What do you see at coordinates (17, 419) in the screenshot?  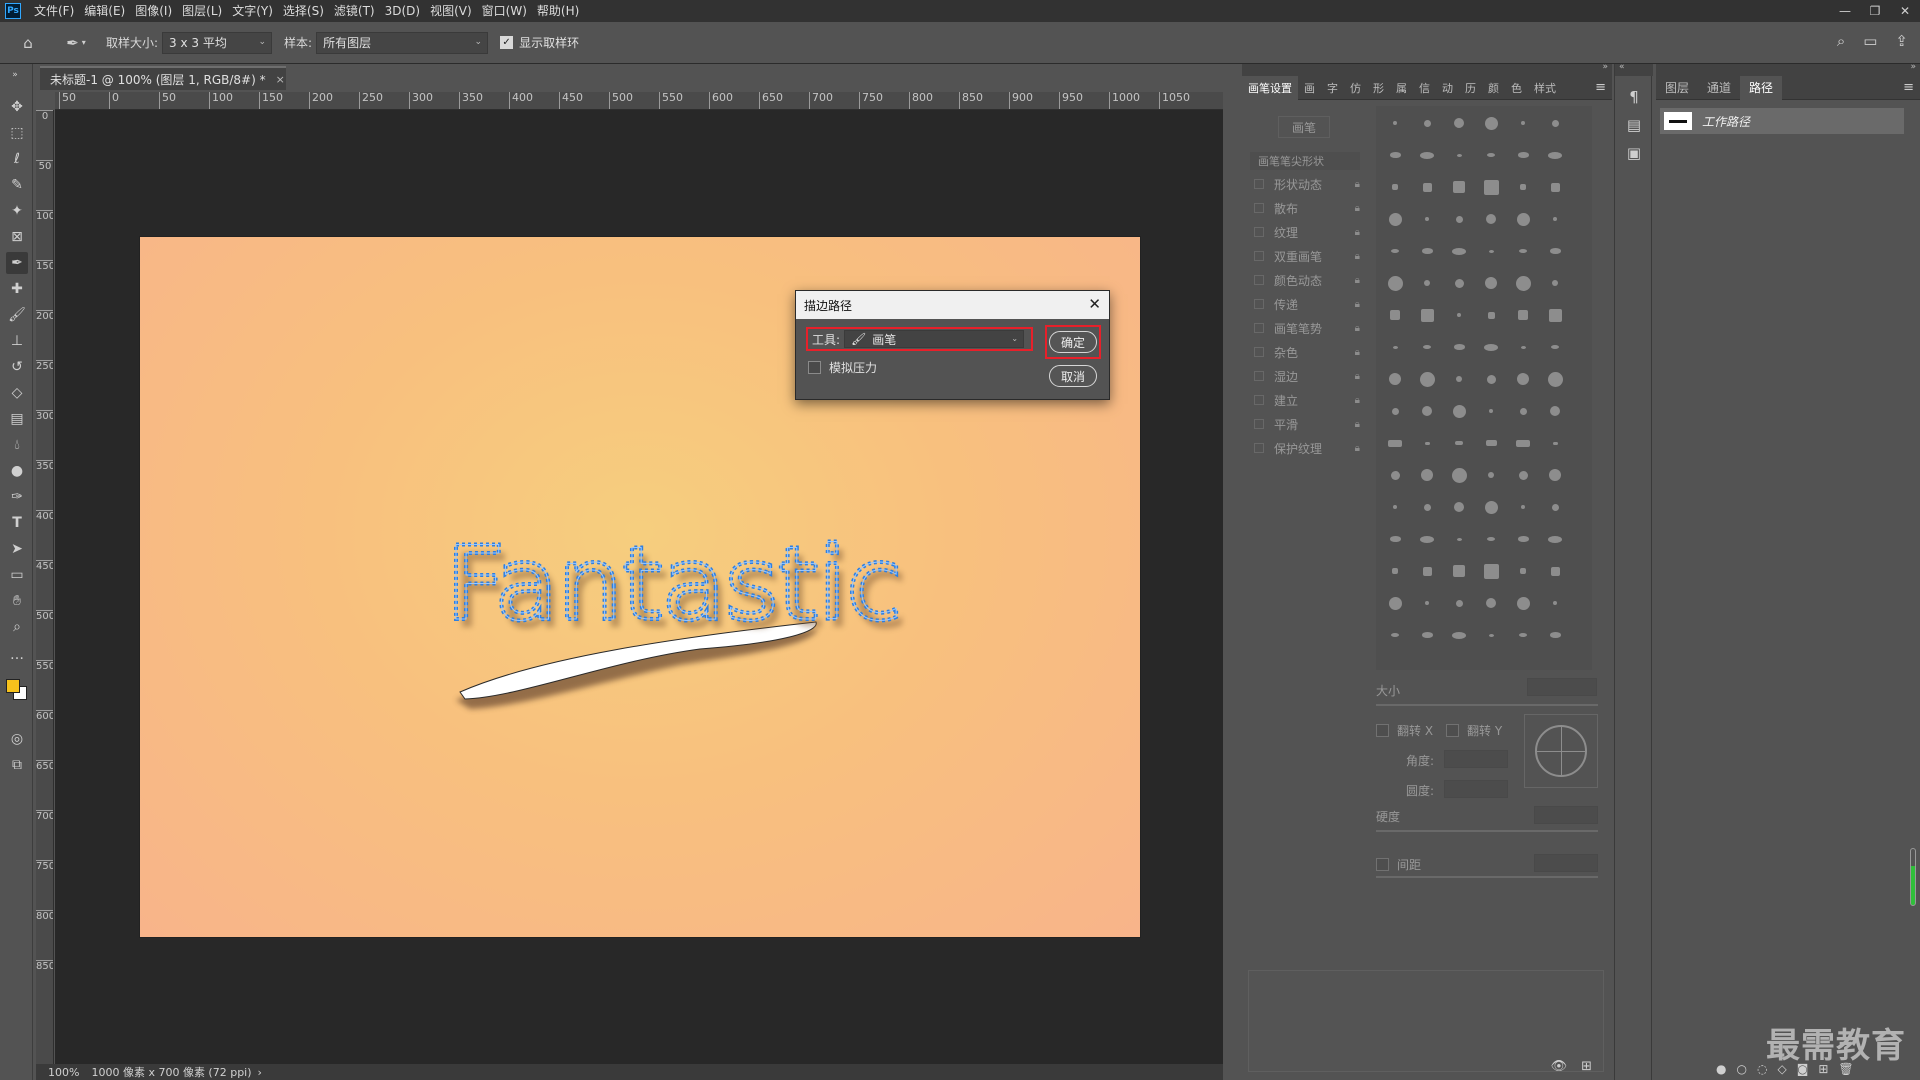 I see `gradient-tool-icon: ▤` at bounding box center [17, 419].